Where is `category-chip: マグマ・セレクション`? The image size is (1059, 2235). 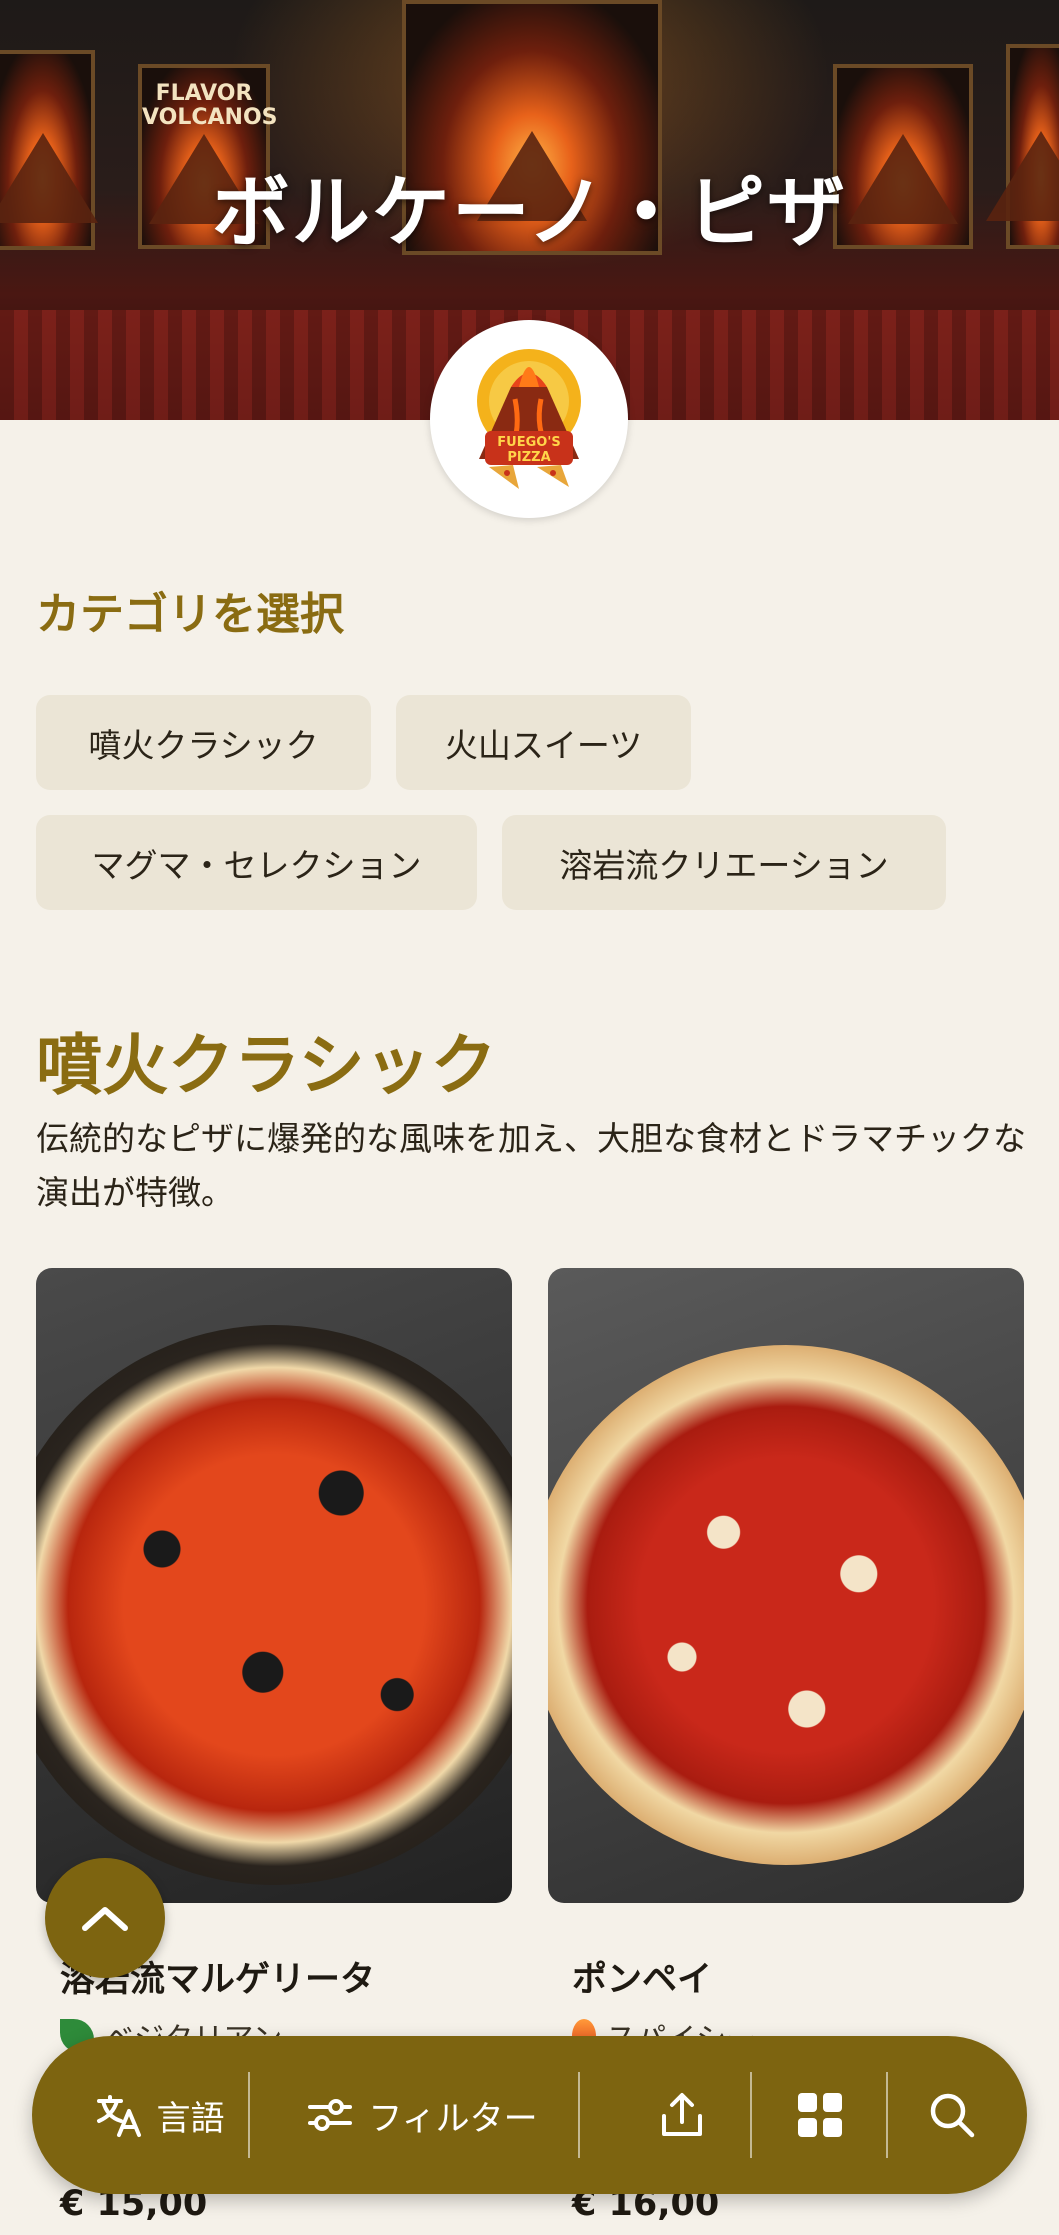
category-chip: マグマ・セレクション is located at coordinates (256, 862).